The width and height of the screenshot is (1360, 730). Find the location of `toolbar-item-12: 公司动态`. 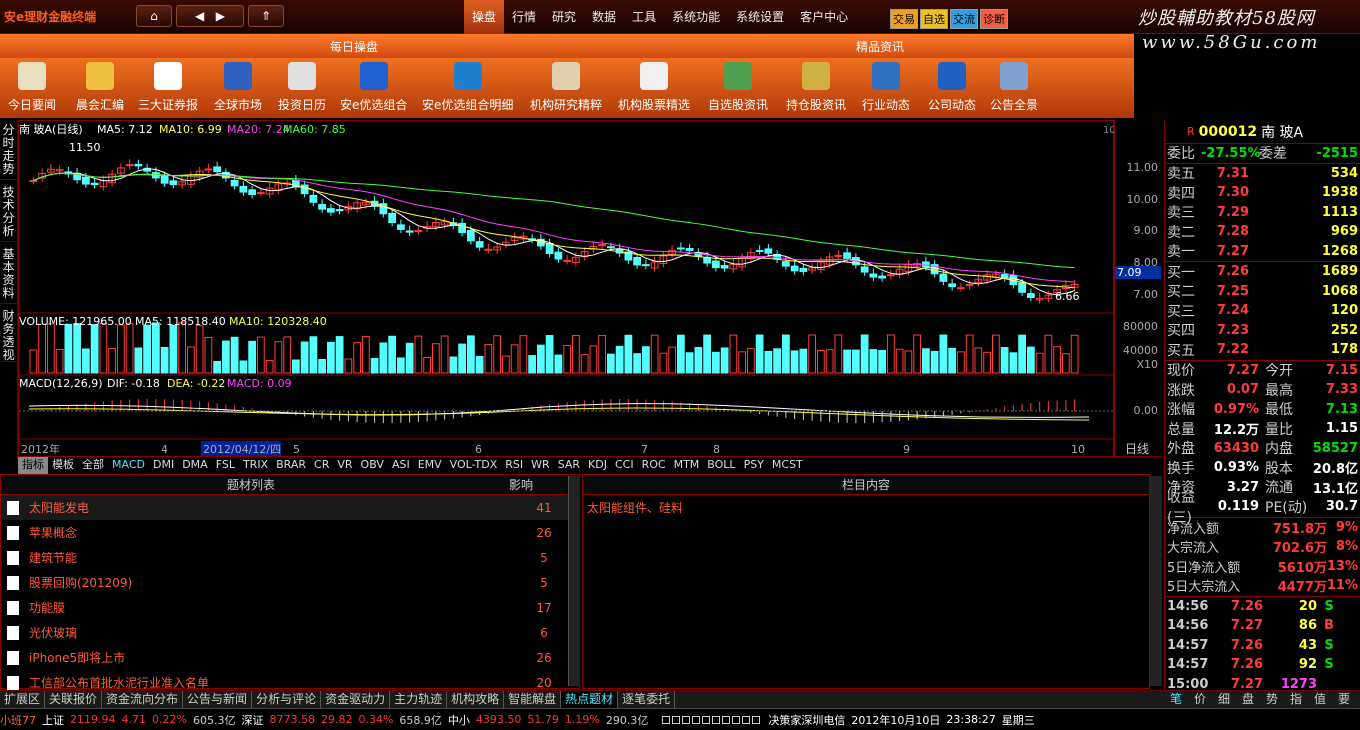

toolbar-item-12: 公司动态 is located at coordinates (952, 87).